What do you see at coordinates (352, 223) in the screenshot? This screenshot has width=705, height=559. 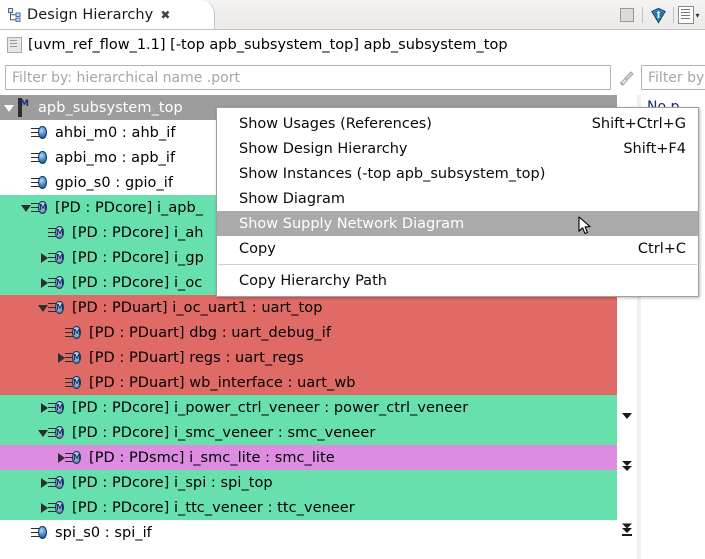 I see `menu-item-label: Show Supply Network Diagram` at bounding box center [352, 223].